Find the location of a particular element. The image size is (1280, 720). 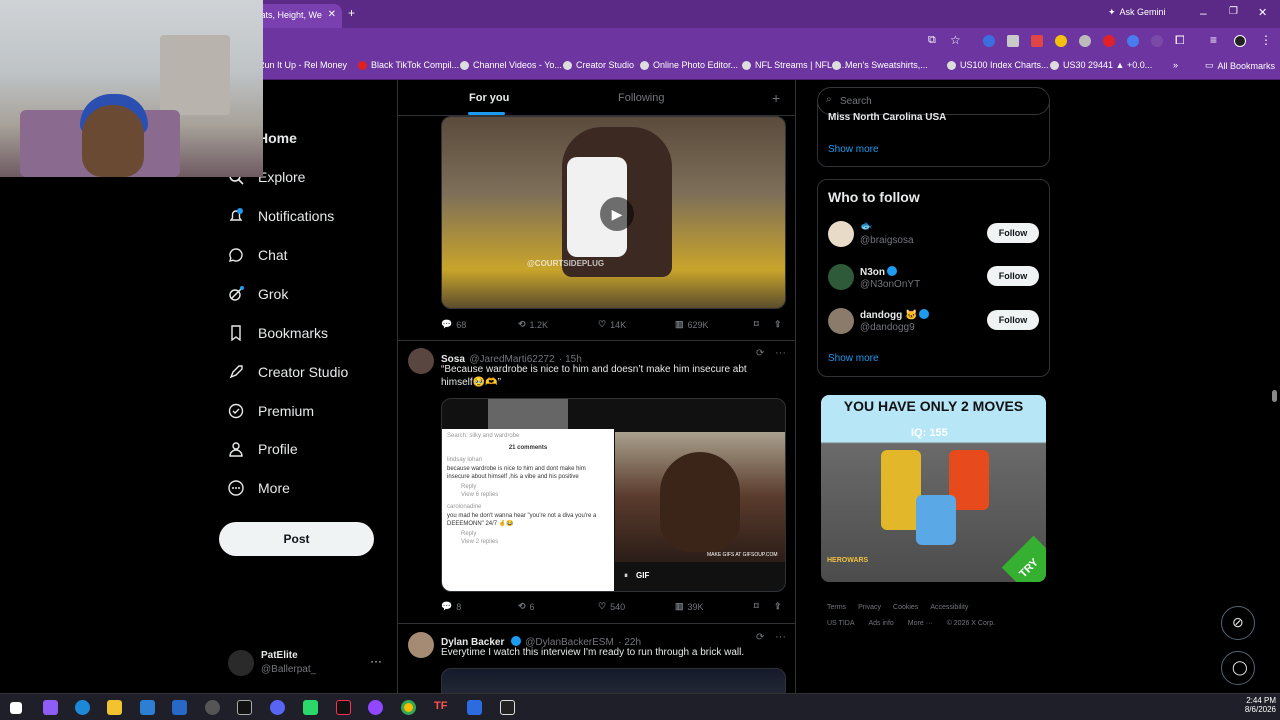

footer-link: Cookies is located at coordinates (905, 607).